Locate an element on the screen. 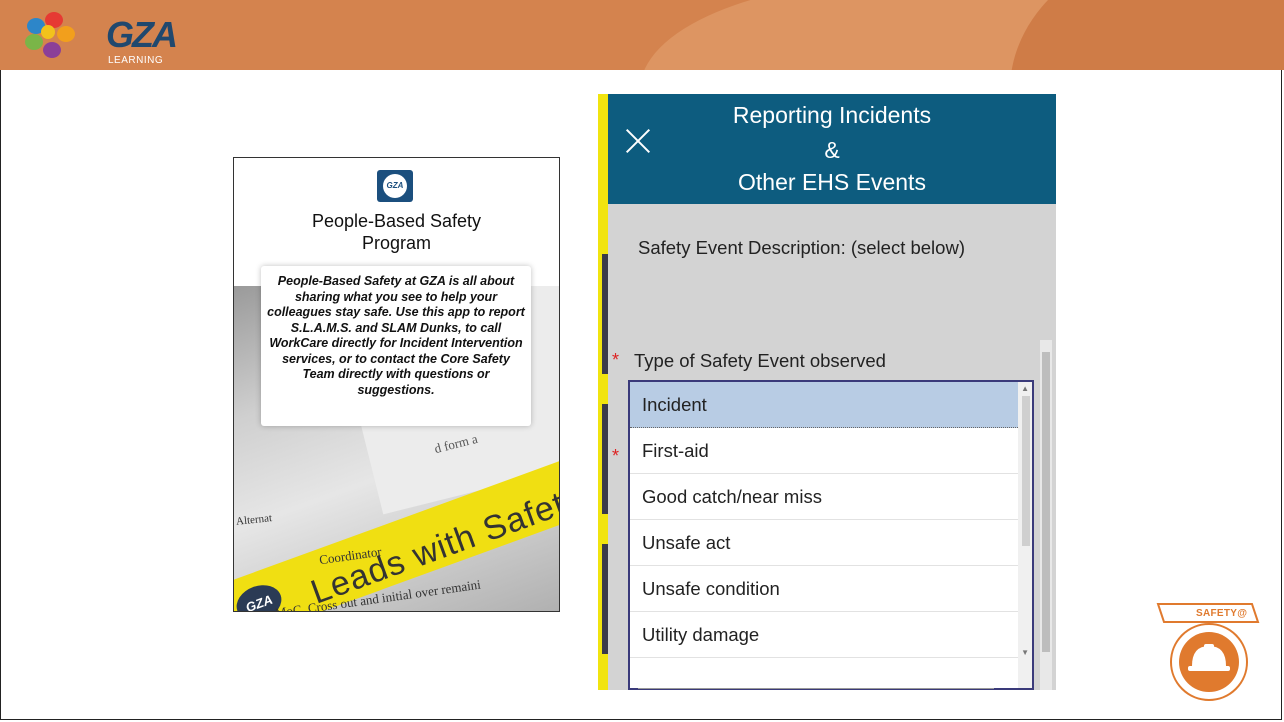  form-header: Reporting Incidents & Other EHS Events is located at coordinates (832, 149).